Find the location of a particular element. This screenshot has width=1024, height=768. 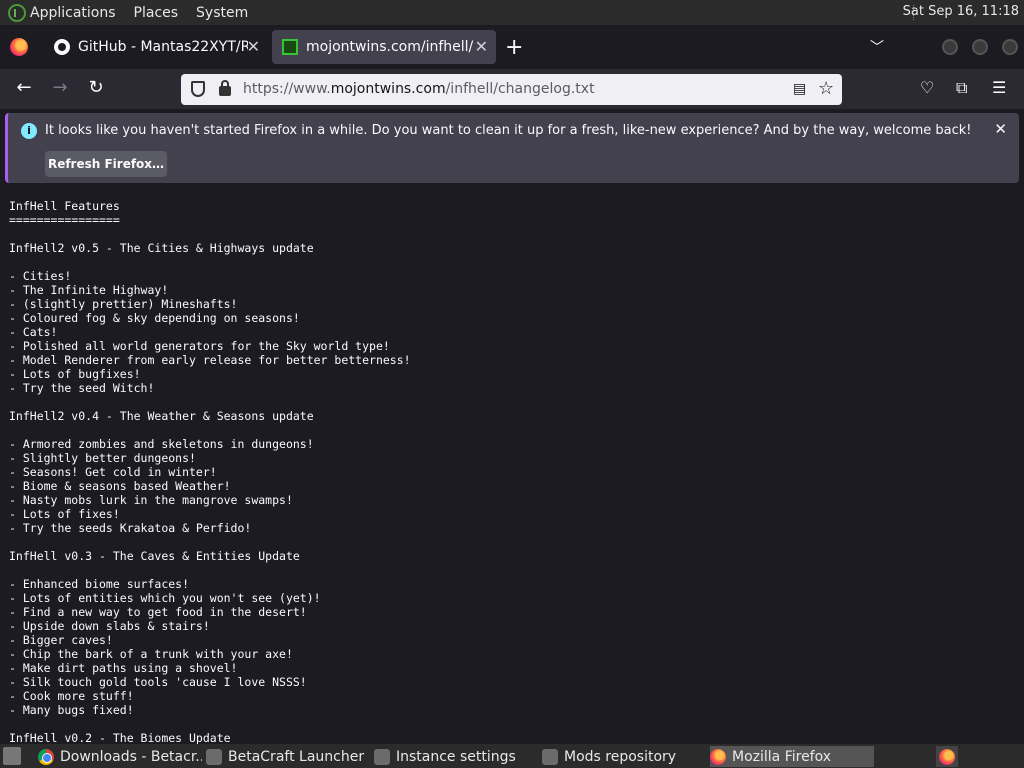

taskbar-item-instance-settings: Instance settings is located at coordinates (456, 756).